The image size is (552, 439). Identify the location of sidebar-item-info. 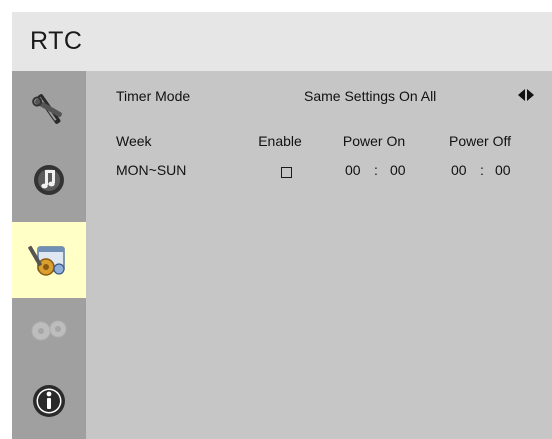
(49, 401).